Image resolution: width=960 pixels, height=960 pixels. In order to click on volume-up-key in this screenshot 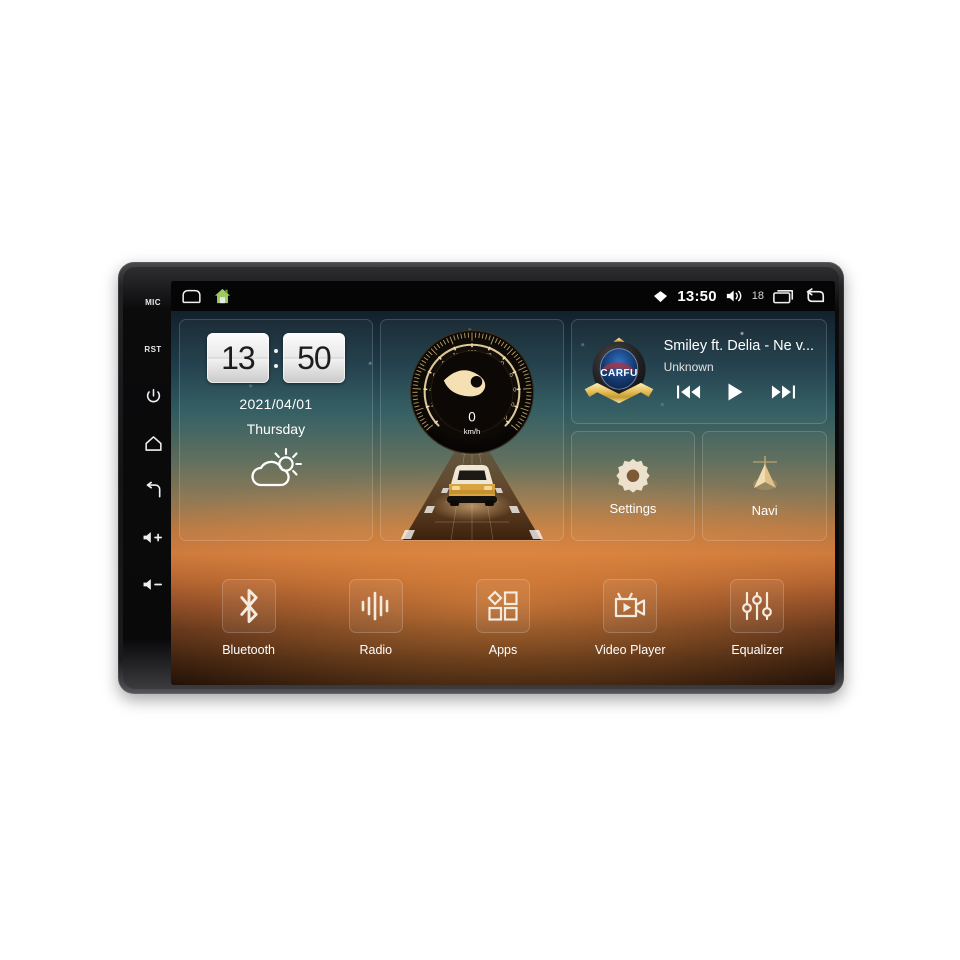, I will do `click(153, 537)`.